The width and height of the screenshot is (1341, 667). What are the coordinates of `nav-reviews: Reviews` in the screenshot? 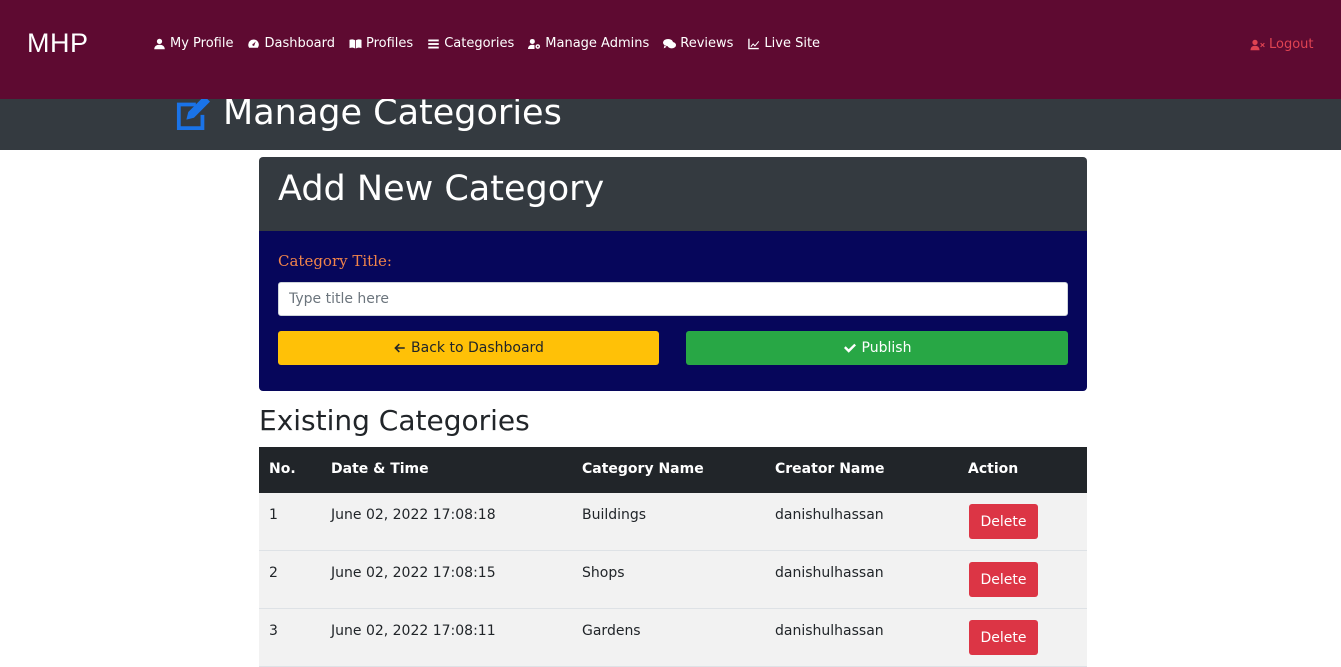 It's located at (698, 43).